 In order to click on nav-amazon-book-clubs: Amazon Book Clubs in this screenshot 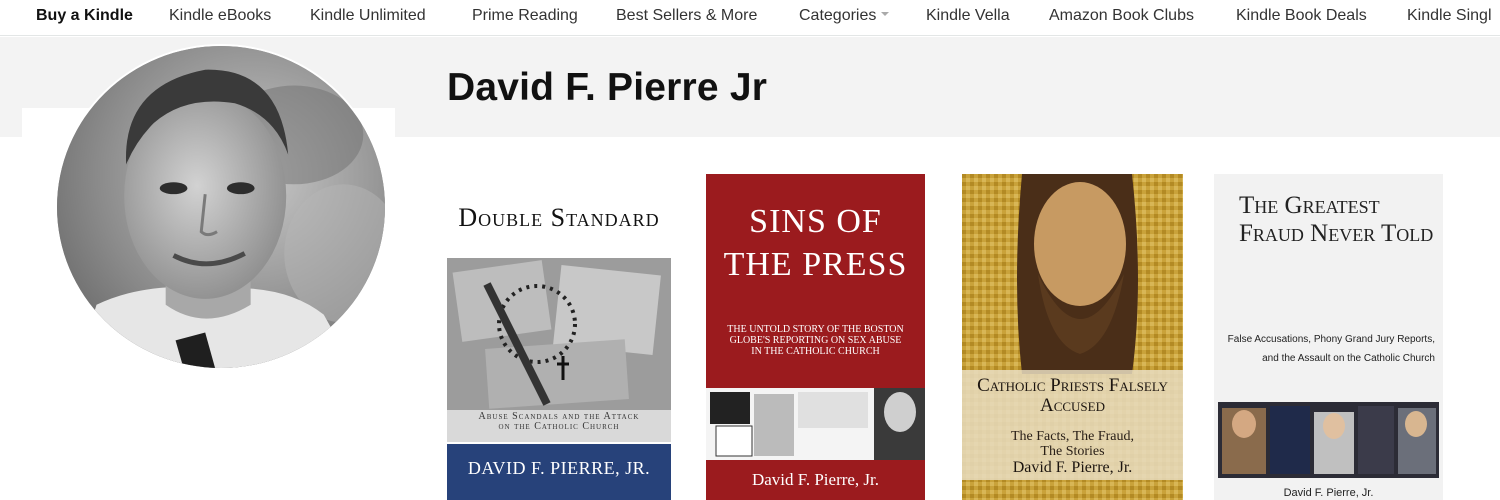, I will do `click(1121, 17)`.